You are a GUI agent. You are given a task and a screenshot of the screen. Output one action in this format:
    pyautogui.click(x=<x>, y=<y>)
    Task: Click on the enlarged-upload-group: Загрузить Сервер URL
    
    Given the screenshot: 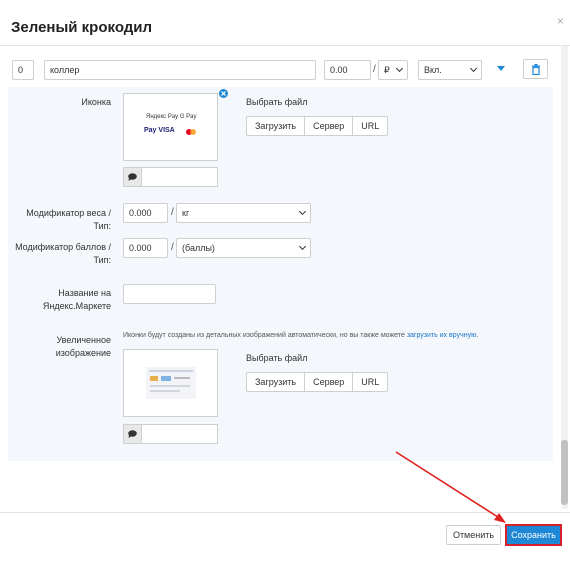 What is the action you would take?
    pyautogui.click(x=317, y=382)
    